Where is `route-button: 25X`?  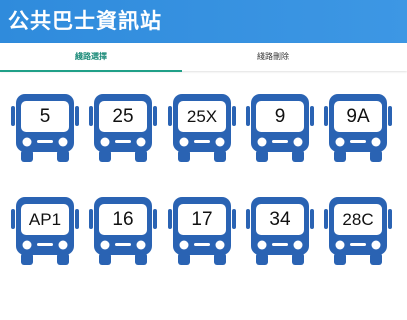
route-button: 25X is located at coordinates (202, 128).